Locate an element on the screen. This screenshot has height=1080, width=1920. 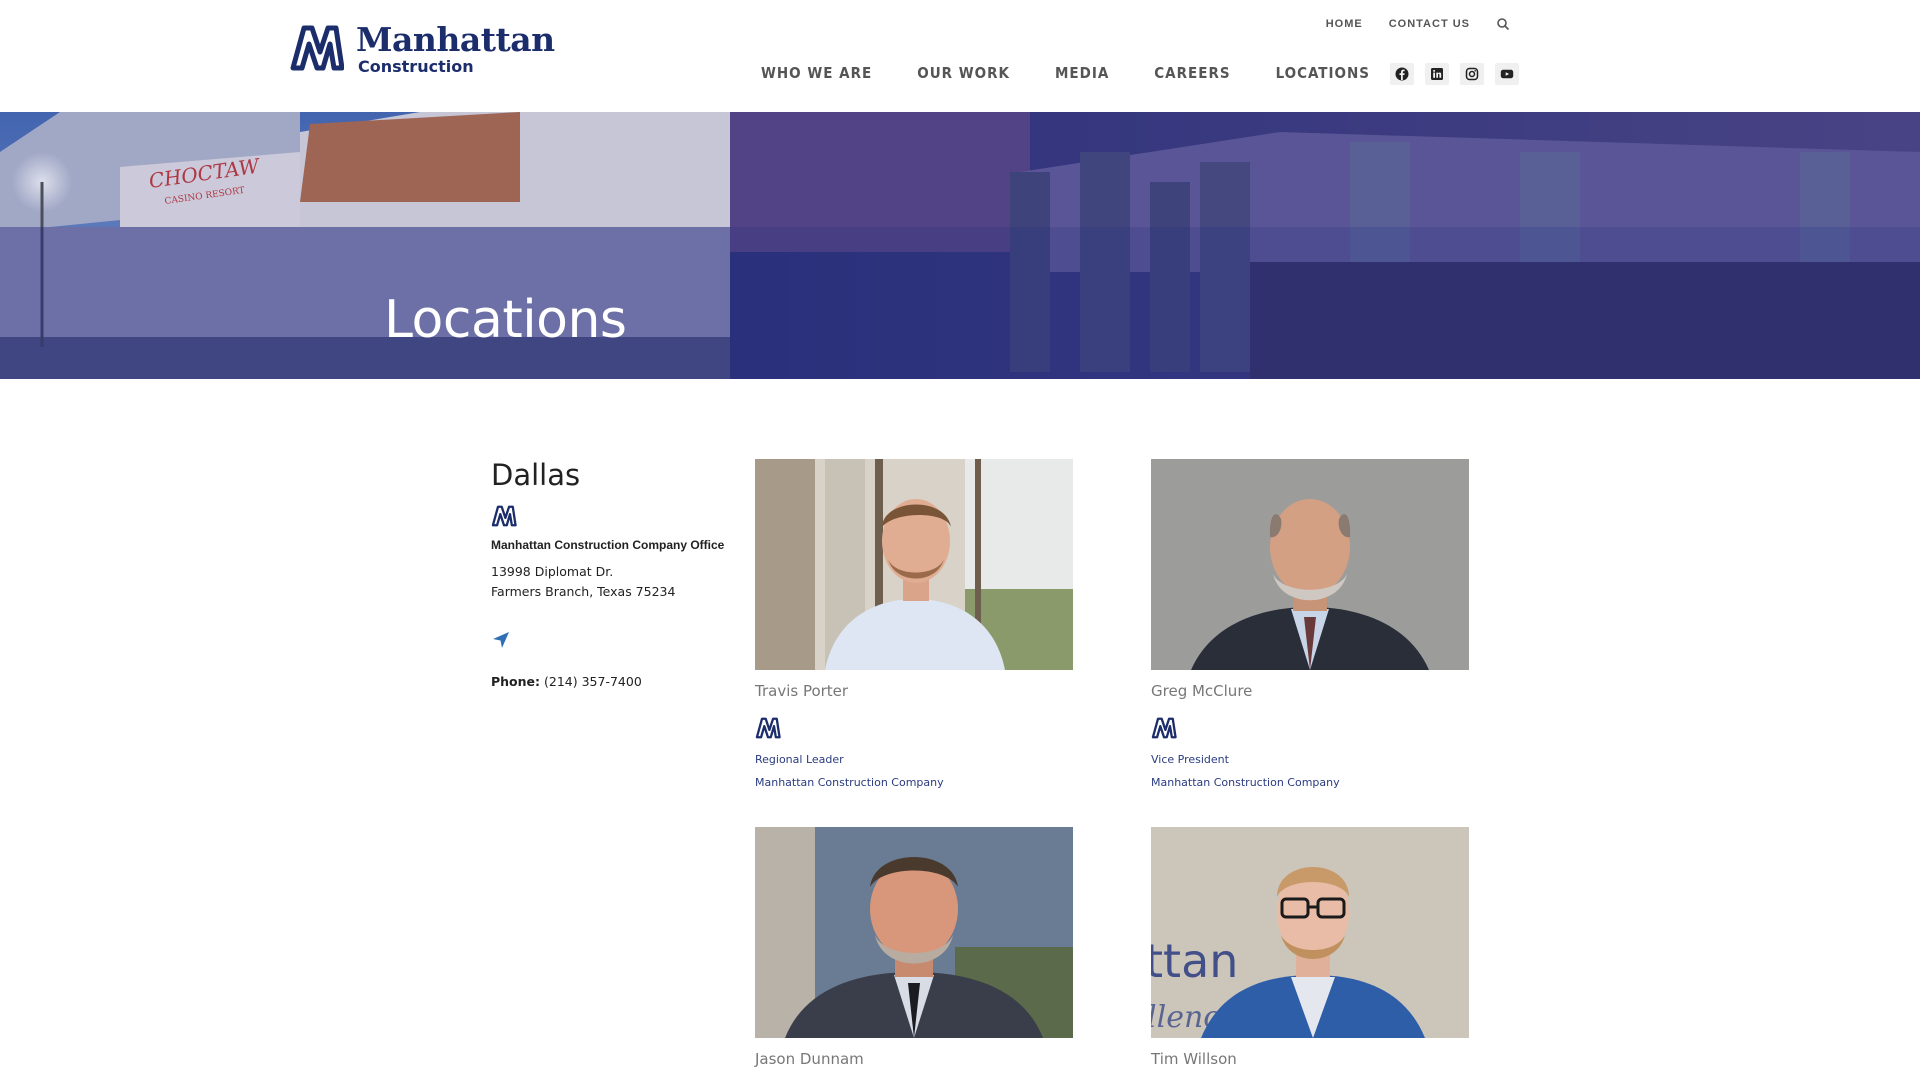
team-card: Jason Dunnam is located at coordinates (914, 947).